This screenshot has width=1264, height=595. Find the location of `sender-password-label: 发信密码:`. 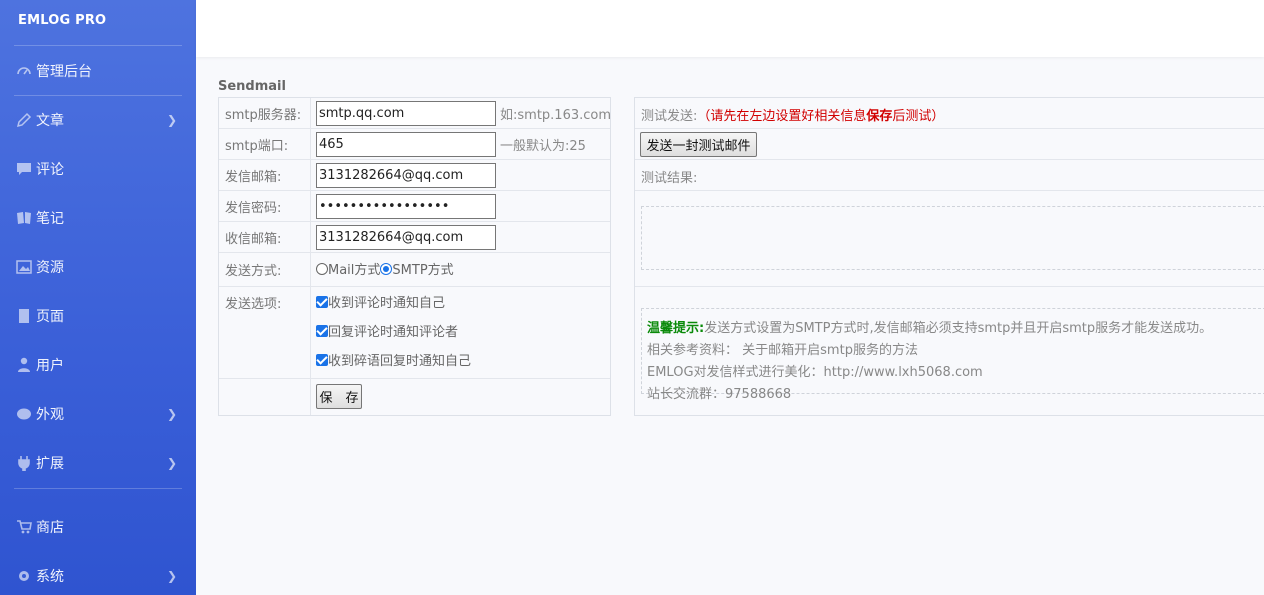

sender-password-label: 发信密码: is located at coordinates (265, 206).